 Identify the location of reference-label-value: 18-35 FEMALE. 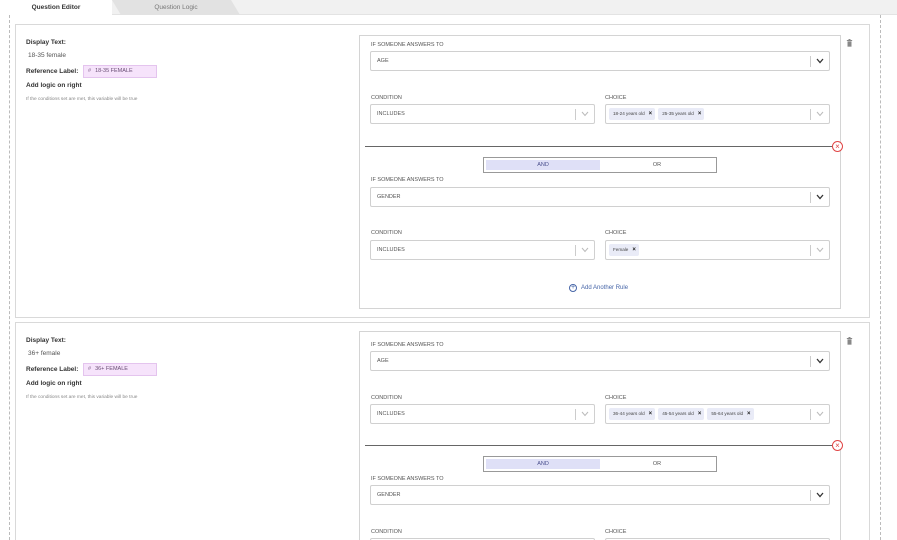
(114, 71).